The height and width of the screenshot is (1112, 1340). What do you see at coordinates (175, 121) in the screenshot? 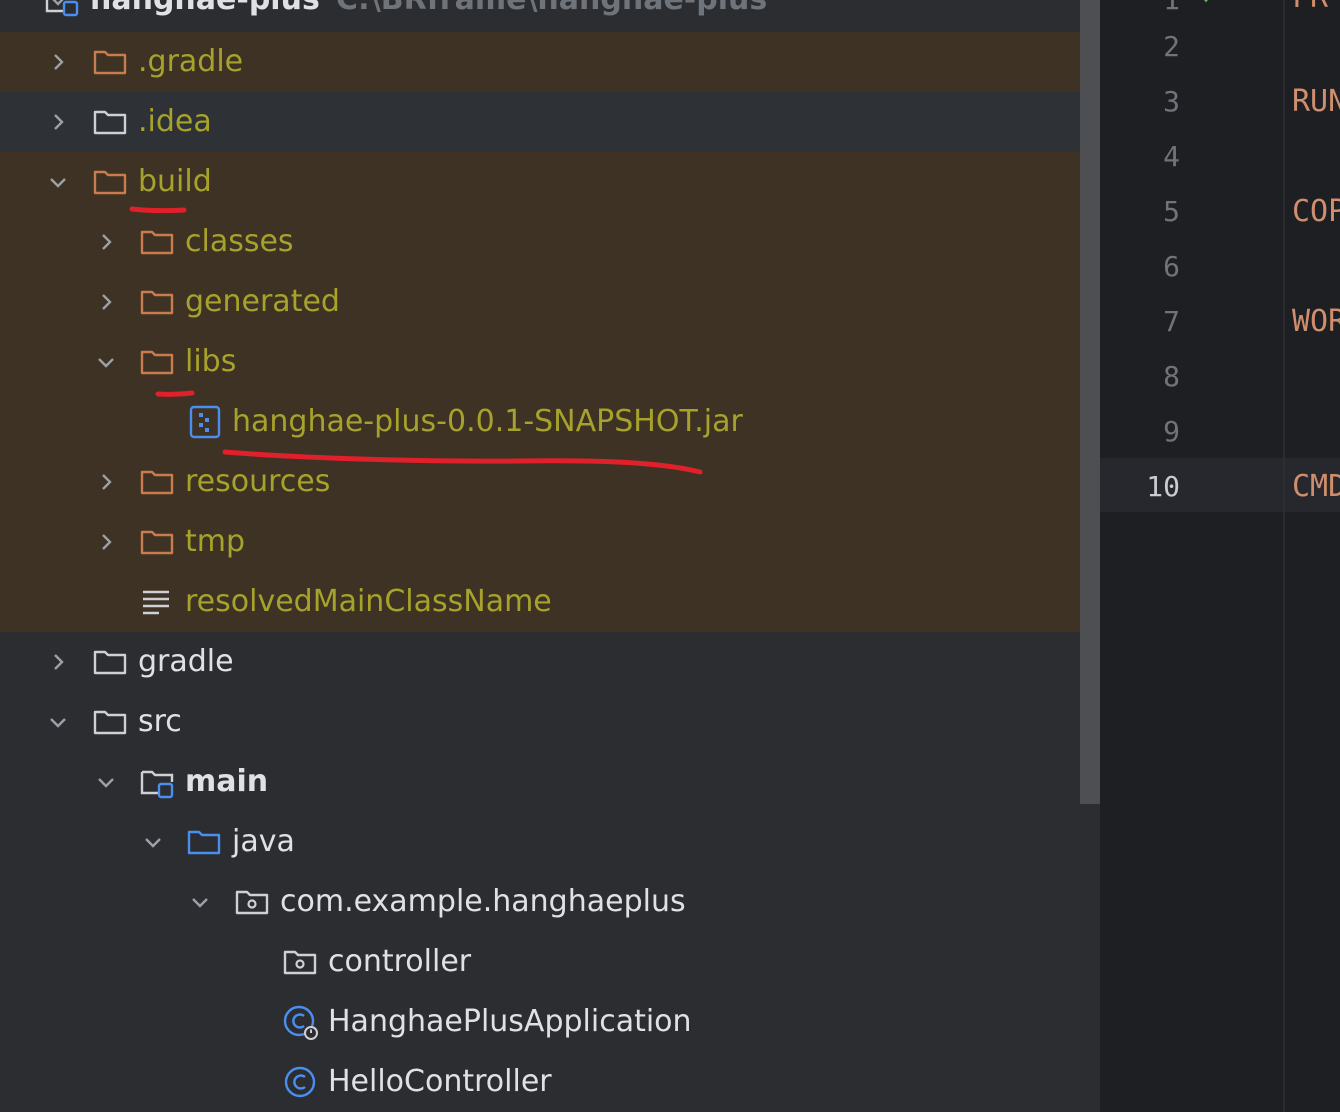
I see `tree-label: .idea` at bounding box center [175, 121].